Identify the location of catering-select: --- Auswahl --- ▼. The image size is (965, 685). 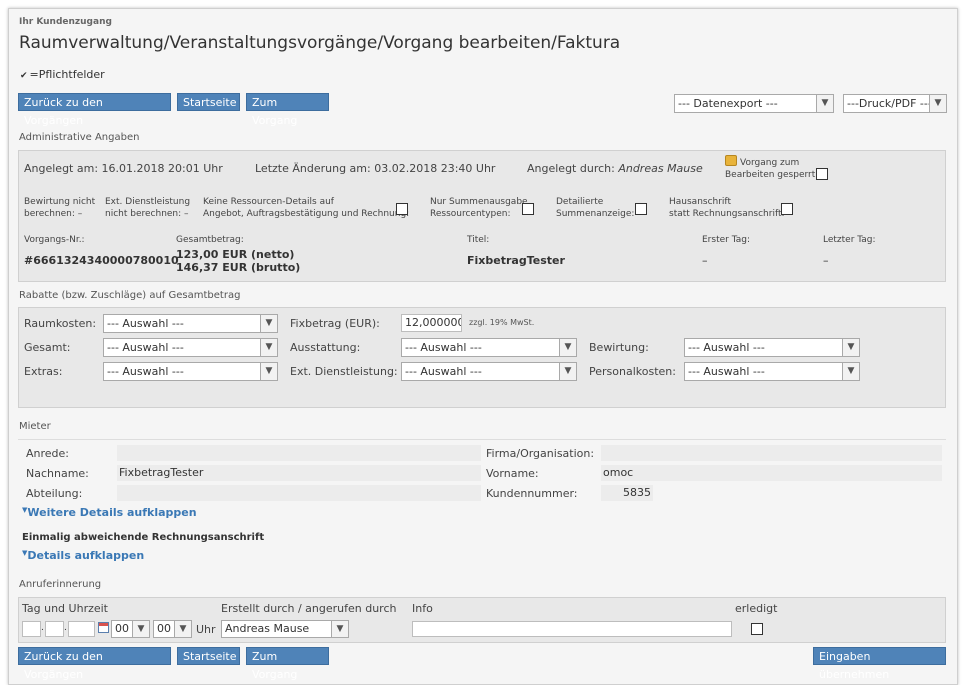
(772, 347).